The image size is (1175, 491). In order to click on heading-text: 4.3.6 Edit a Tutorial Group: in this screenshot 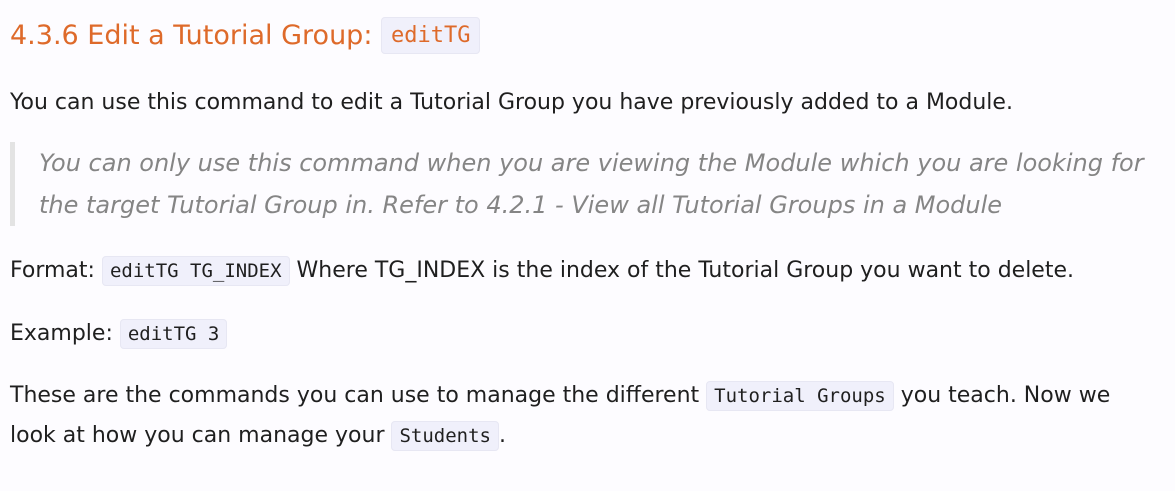, I will do `click(195, 35)`.